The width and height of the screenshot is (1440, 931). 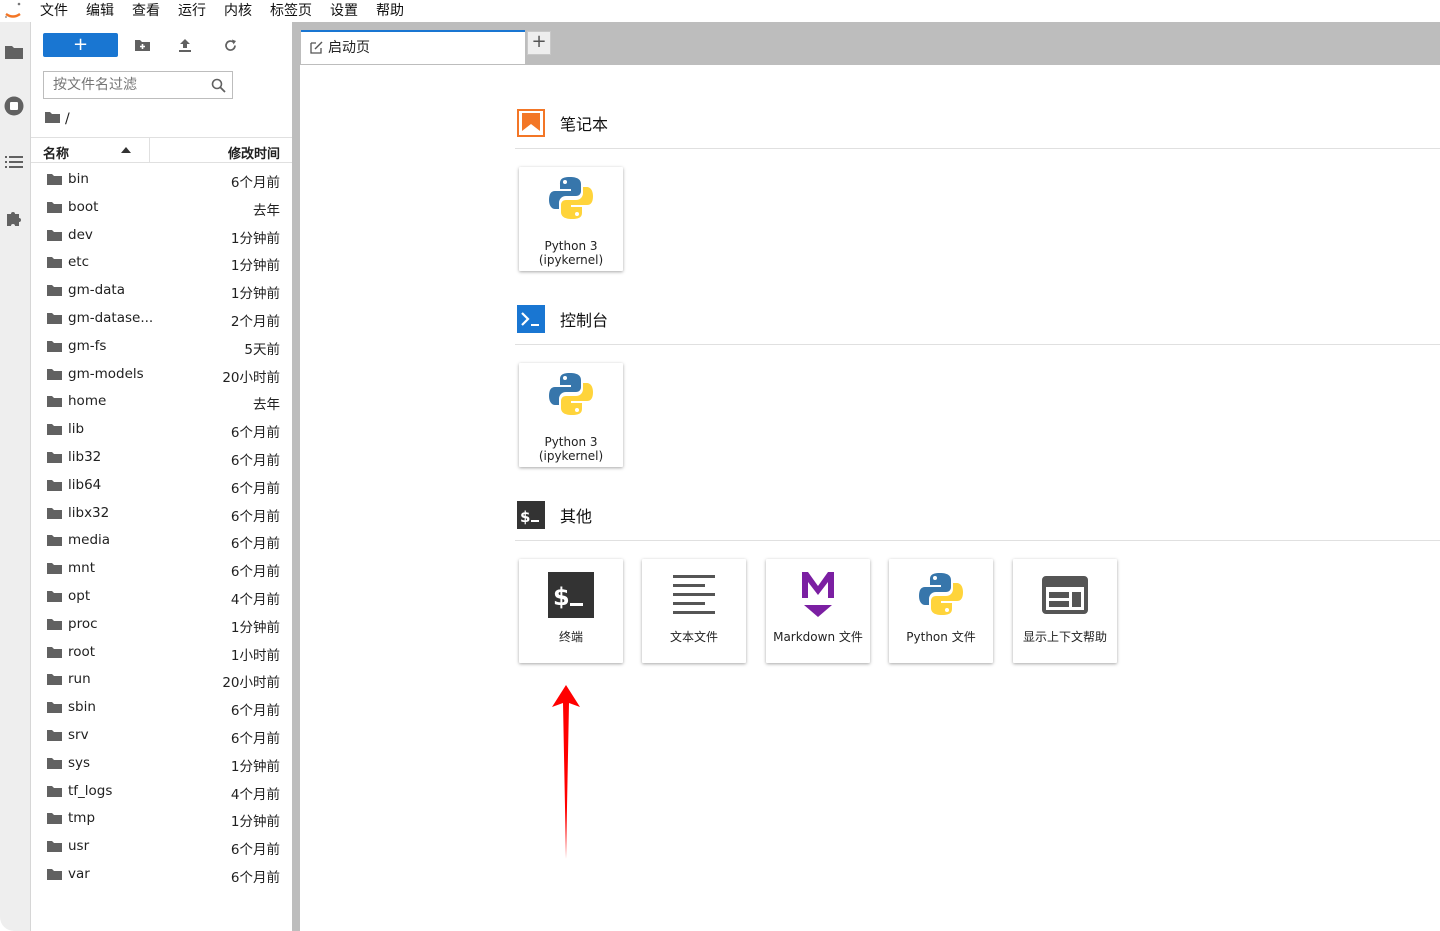 What do you see at coordinates (83, 623) in the screenshot?
I see `file-name: proc` at bounding box center [83, 623].